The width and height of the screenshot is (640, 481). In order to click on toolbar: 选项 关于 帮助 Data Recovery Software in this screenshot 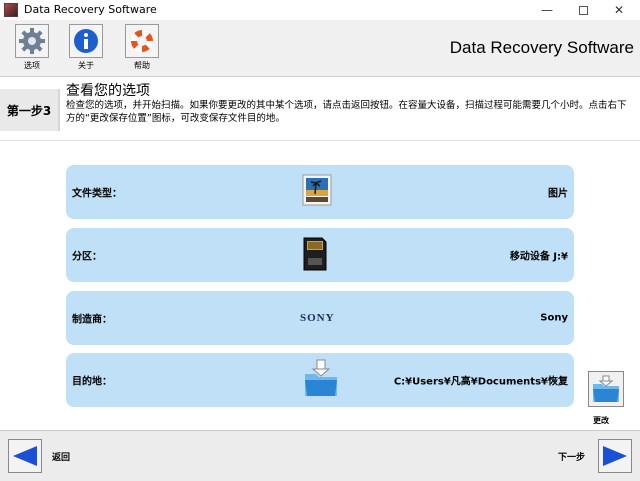, I will do `click(320, 48)`.